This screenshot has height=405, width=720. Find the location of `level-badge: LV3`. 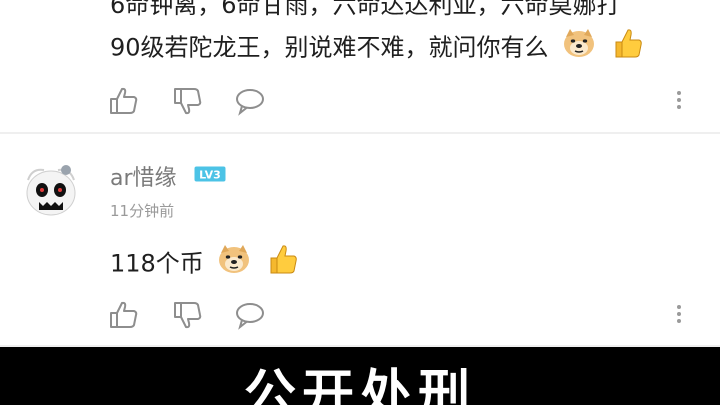

level-badge: LV3 is located at coordinates (210, 174).